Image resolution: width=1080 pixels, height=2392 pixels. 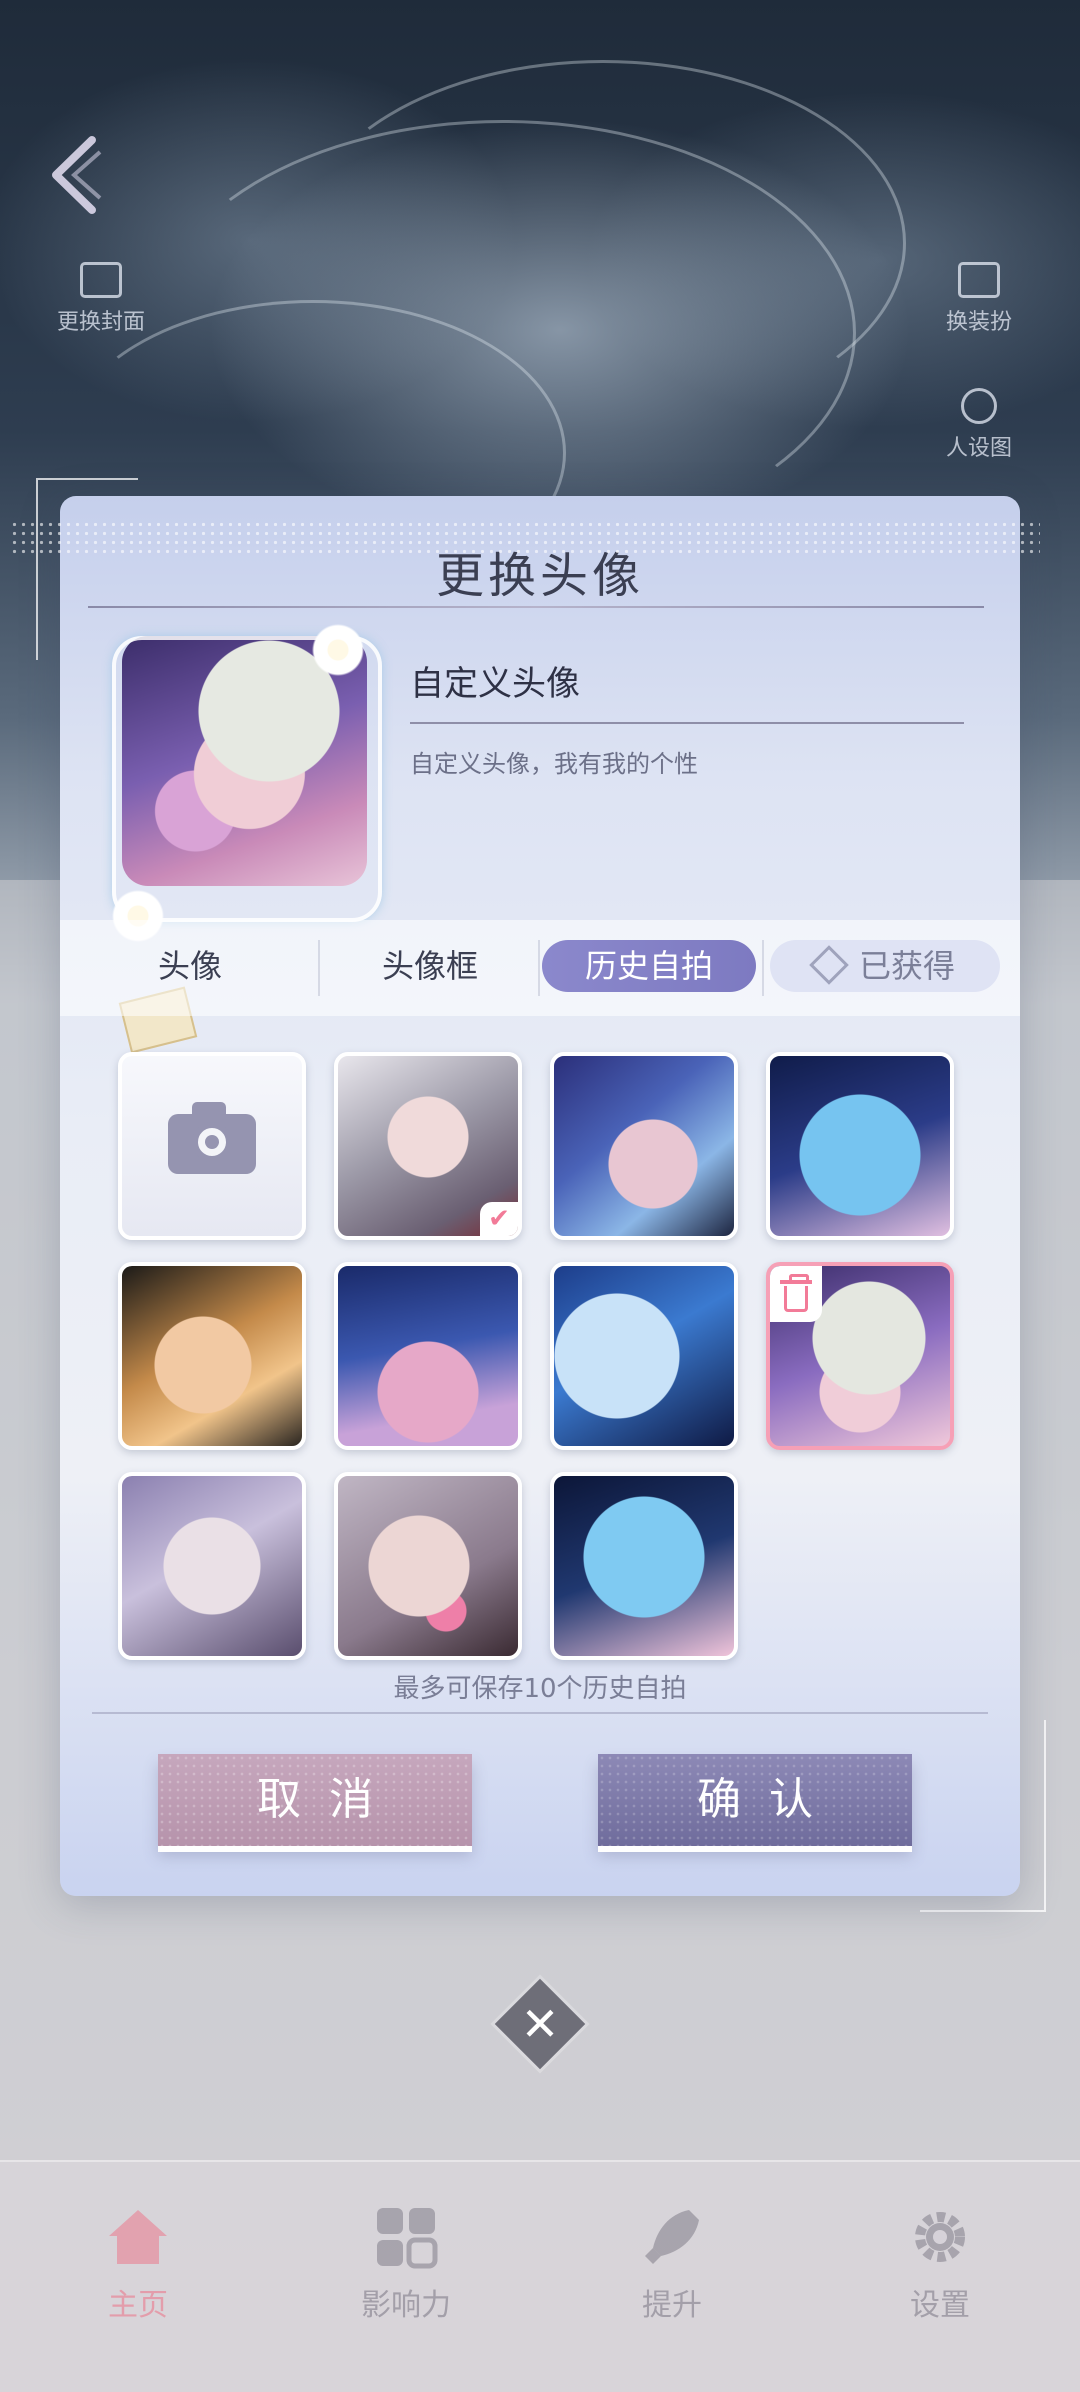 I want to click on lily-flower-decoration, so click(x=338, y=650).